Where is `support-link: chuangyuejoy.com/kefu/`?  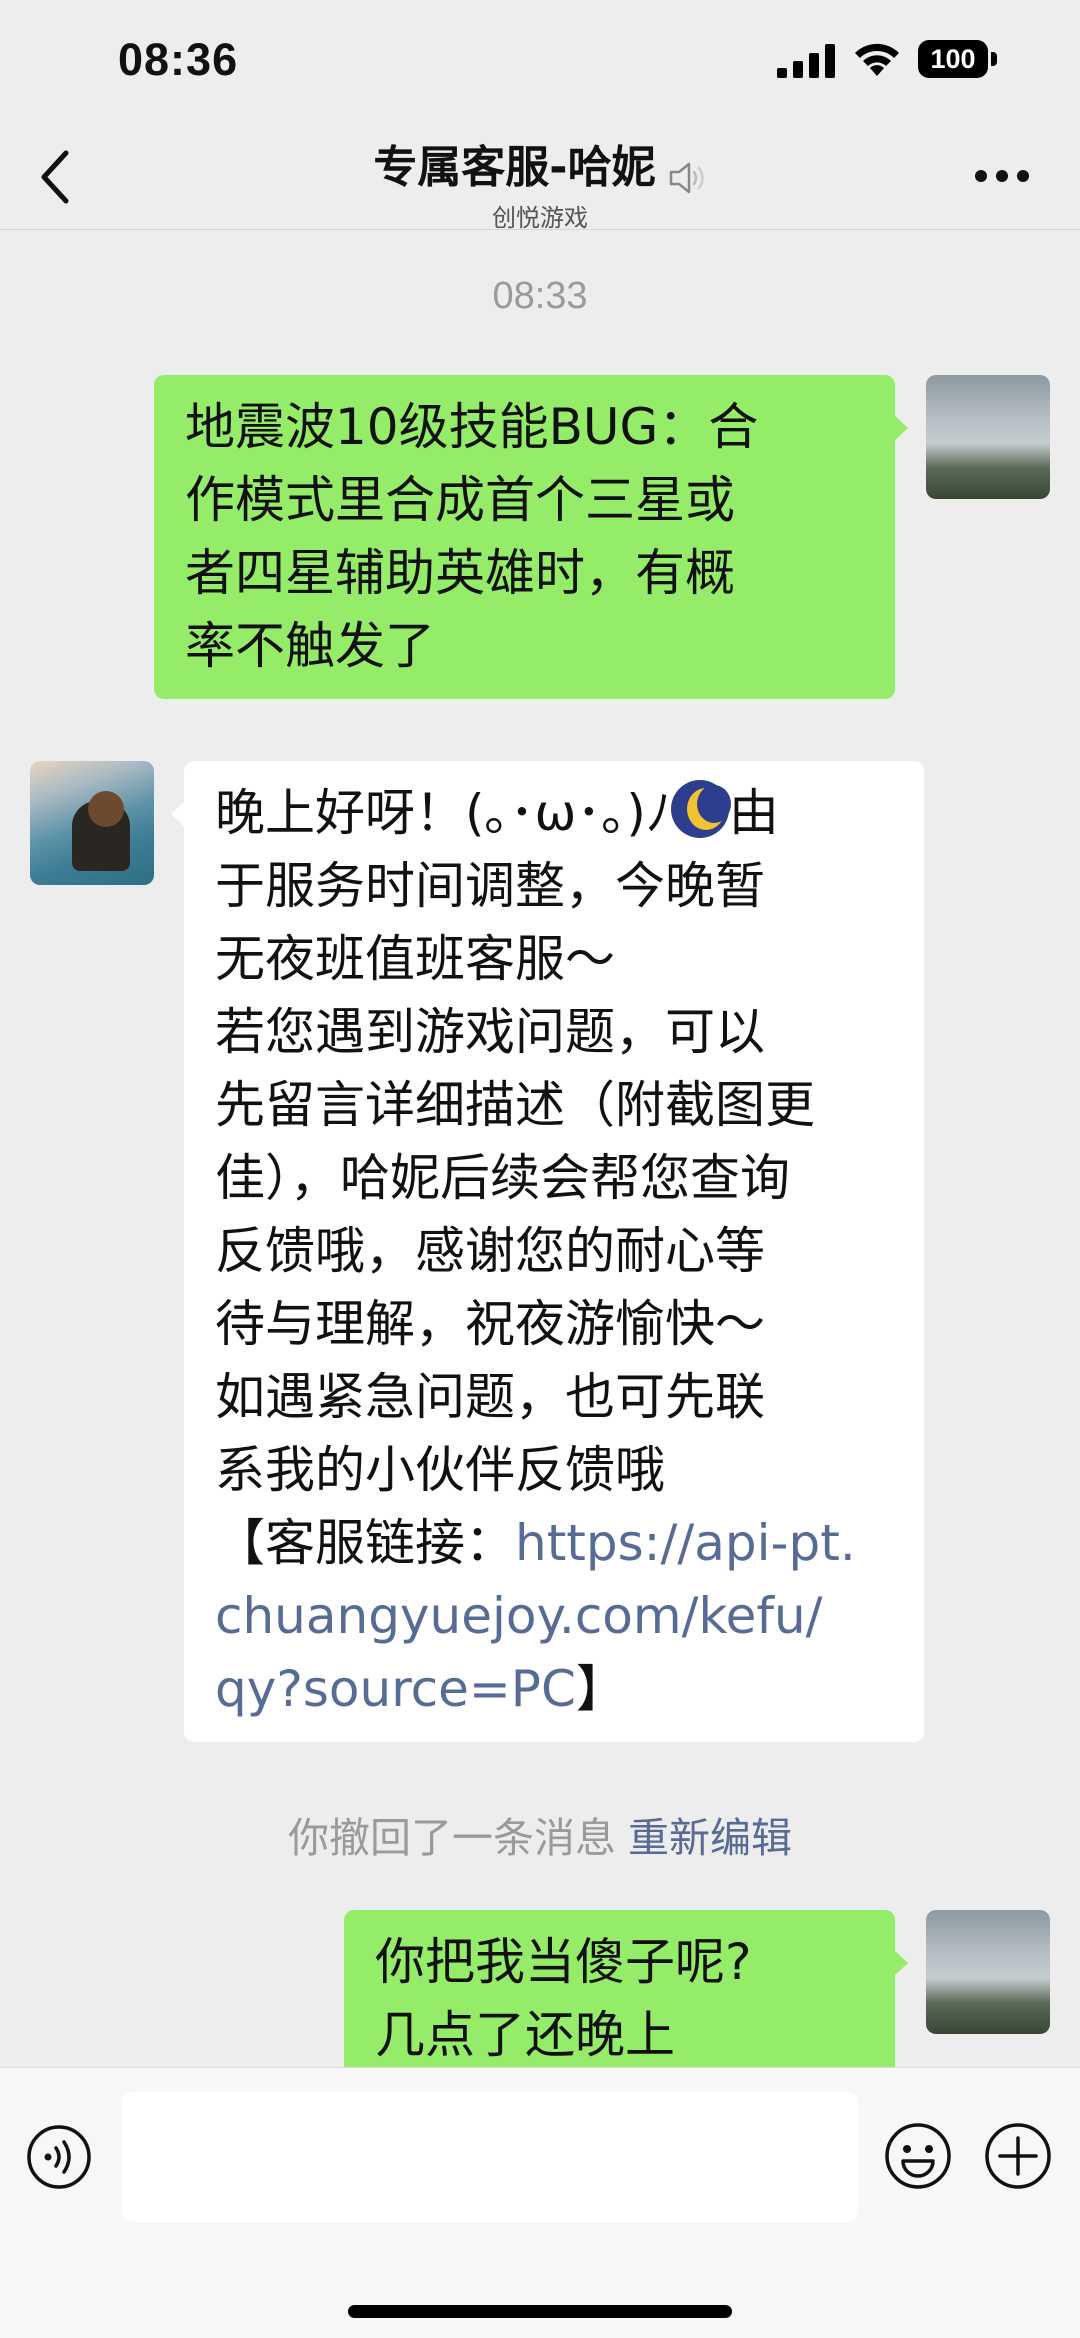
support-link: chuangyuejoy.com/kefu/ is located at coordinates (554, 1616).